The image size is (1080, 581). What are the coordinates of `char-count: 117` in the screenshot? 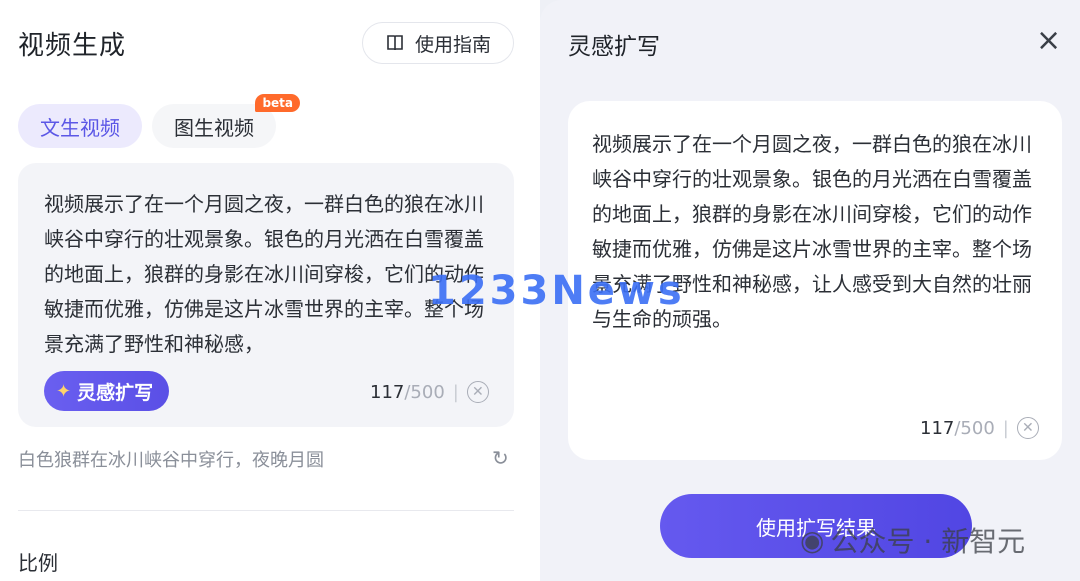 It's located at (387, 392).